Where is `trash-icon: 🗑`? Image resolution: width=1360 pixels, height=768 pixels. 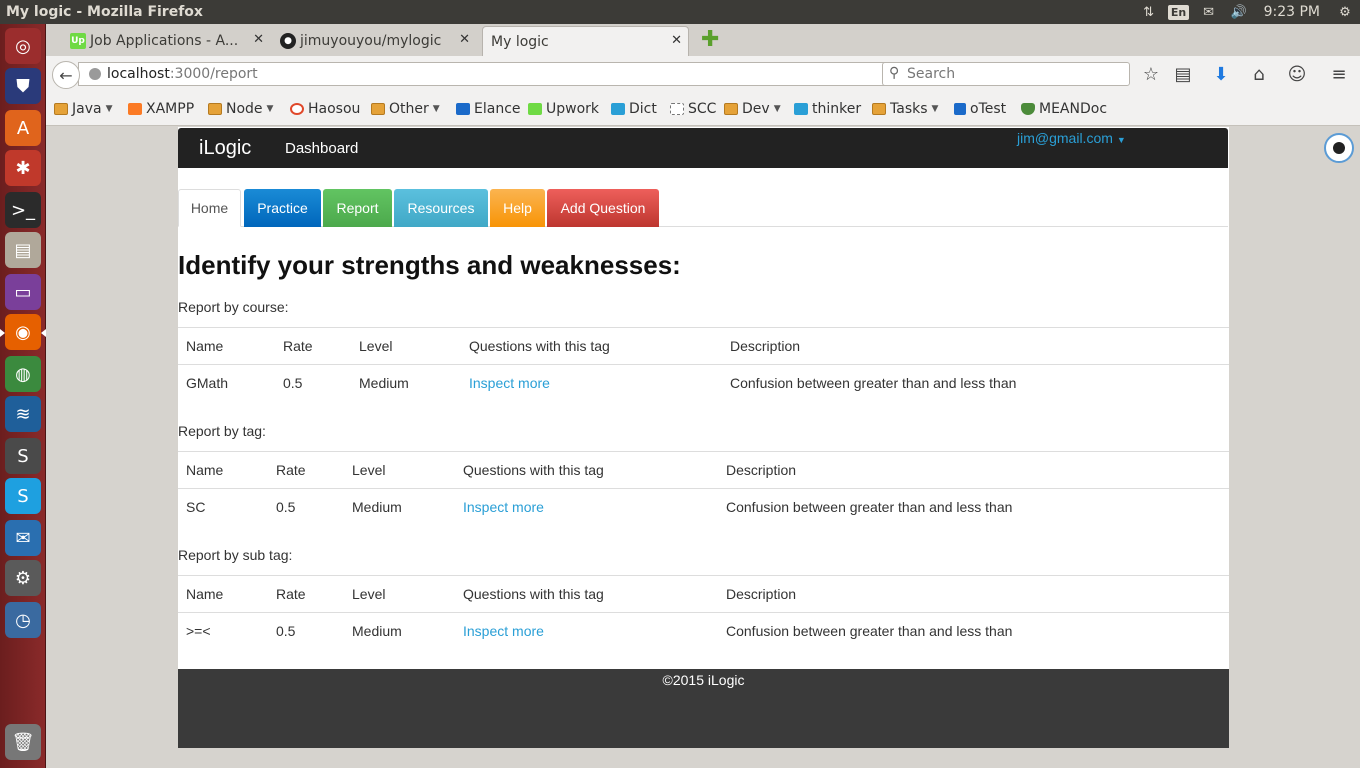 trash-icon: 🗑 is located at coordinates (23, 742).